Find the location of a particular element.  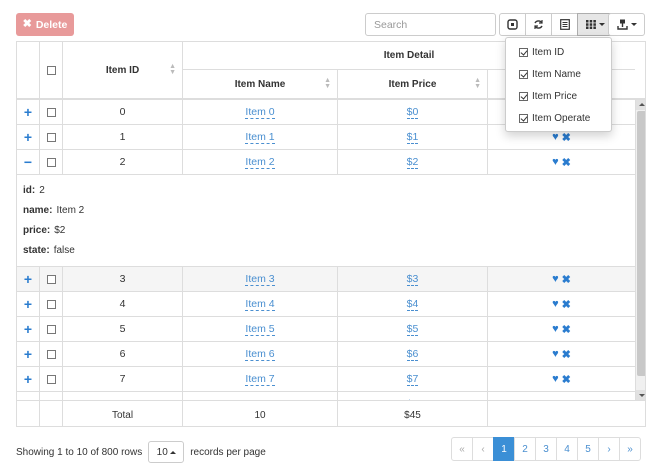

delete-button: ✖ Delete is located at coordinates (45, 24).